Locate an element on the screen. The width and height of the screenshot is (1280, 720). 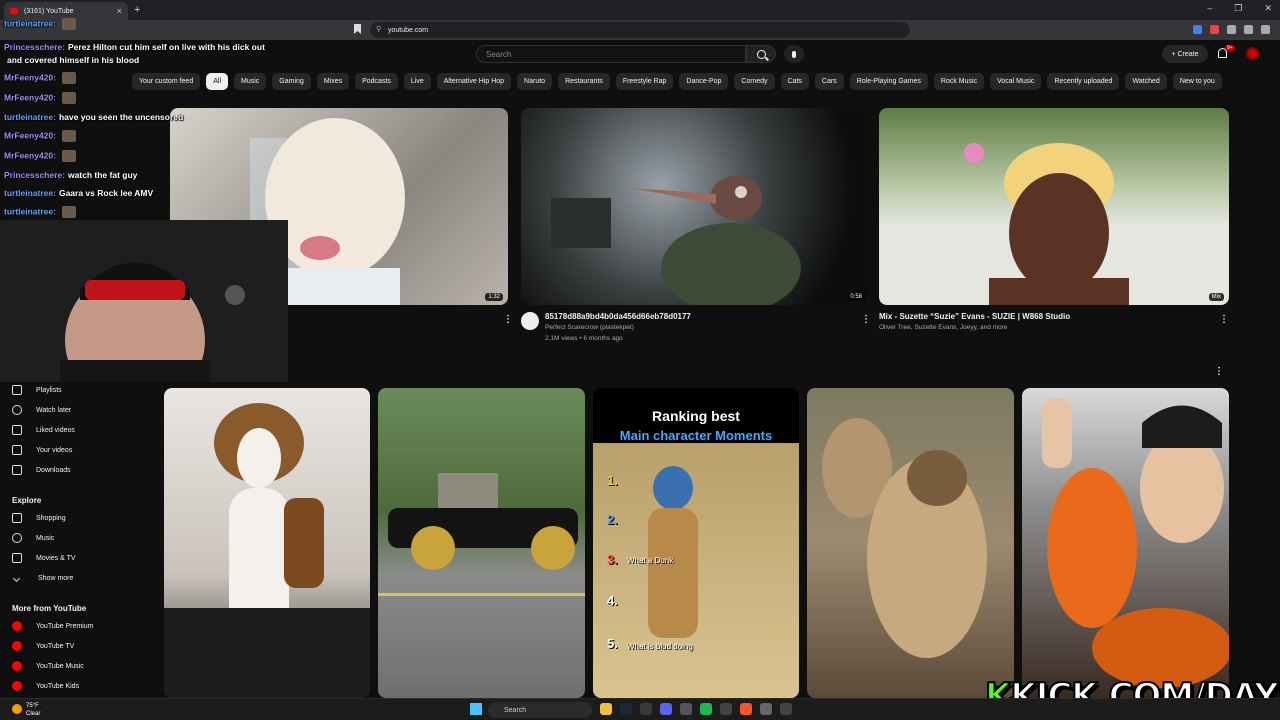
sidebar-item-show-more: Show more is located at coordinates (42, 578).